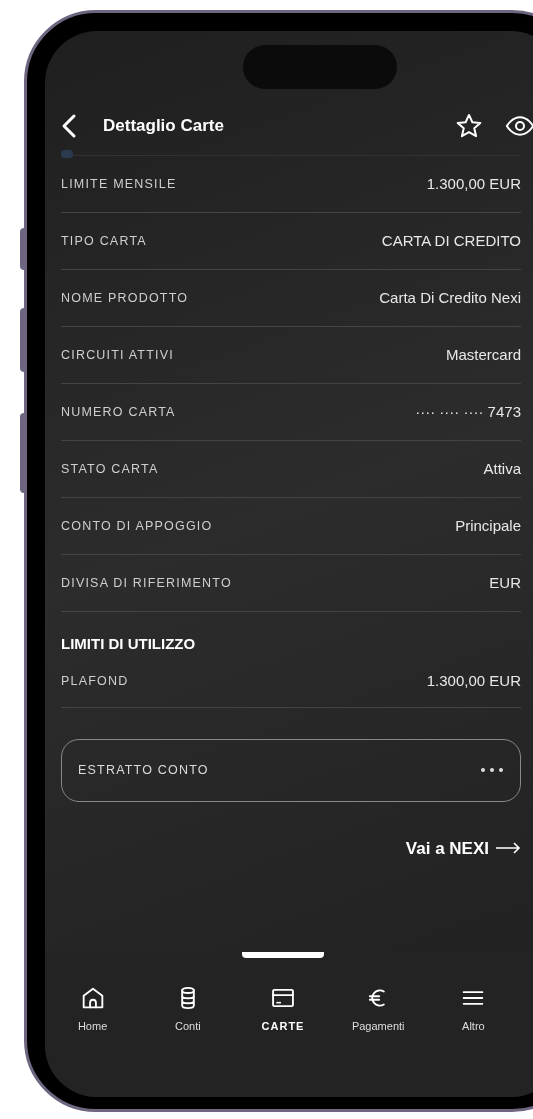 The image size is (533, 1119). What do you see at coordinates (283, 1004) in the screenshot?
I see `nav-tab: CARTE` at bounding box center [283, 1004].